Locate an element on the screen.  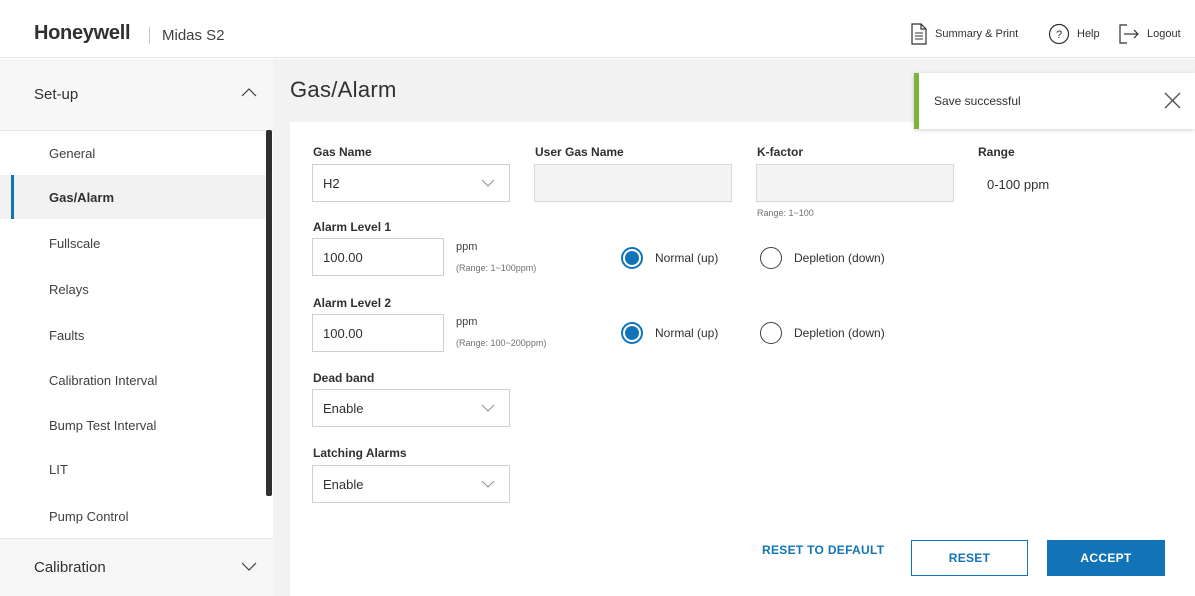
dead-band-label: Dead band is located at coordinates (344, 378).